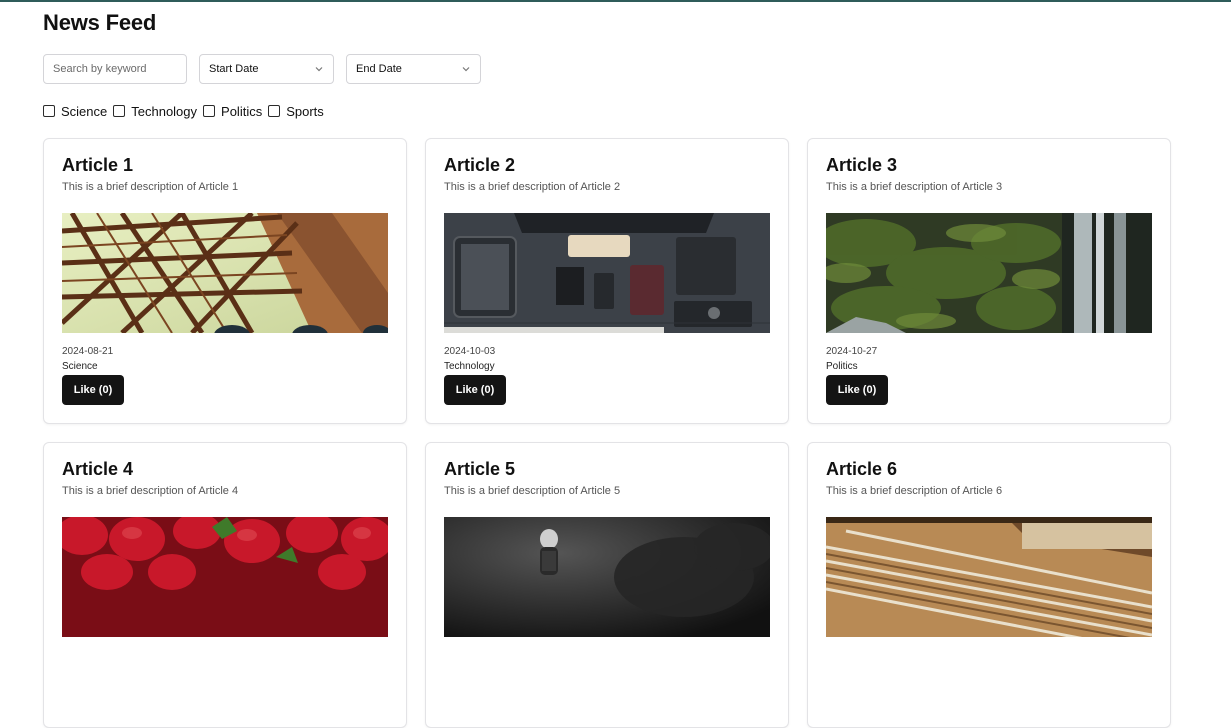 The width and height of the screenshot is (1231, 728). I want to click on start-date-label: Start Date, so click(234, 69).